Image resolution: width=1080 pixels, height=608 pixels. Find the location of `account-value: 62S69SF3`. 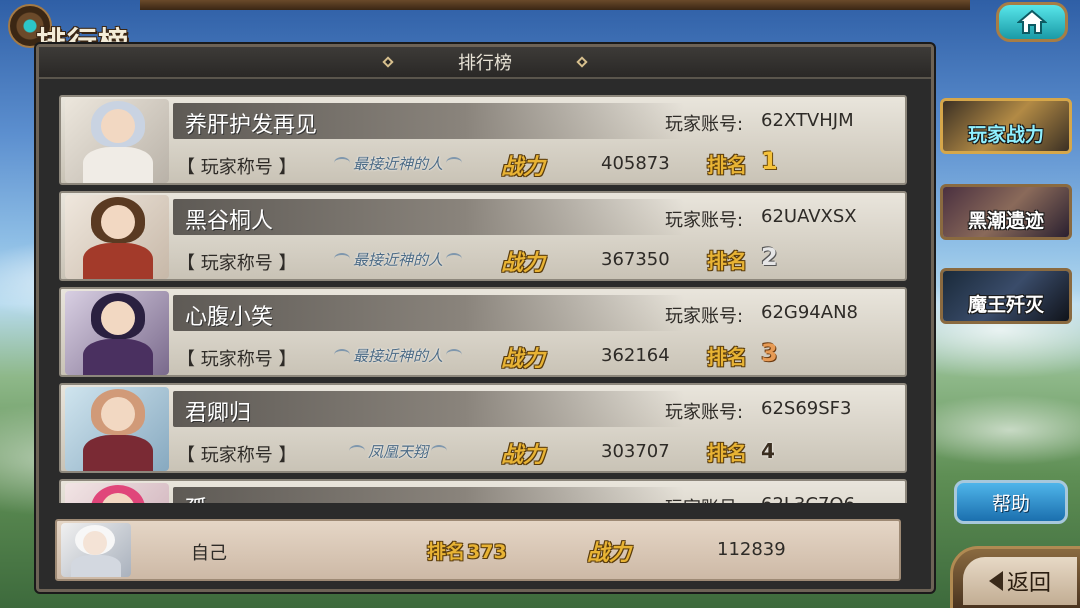

account-value: 62S69SF3 is located at coordinates (806, 408).